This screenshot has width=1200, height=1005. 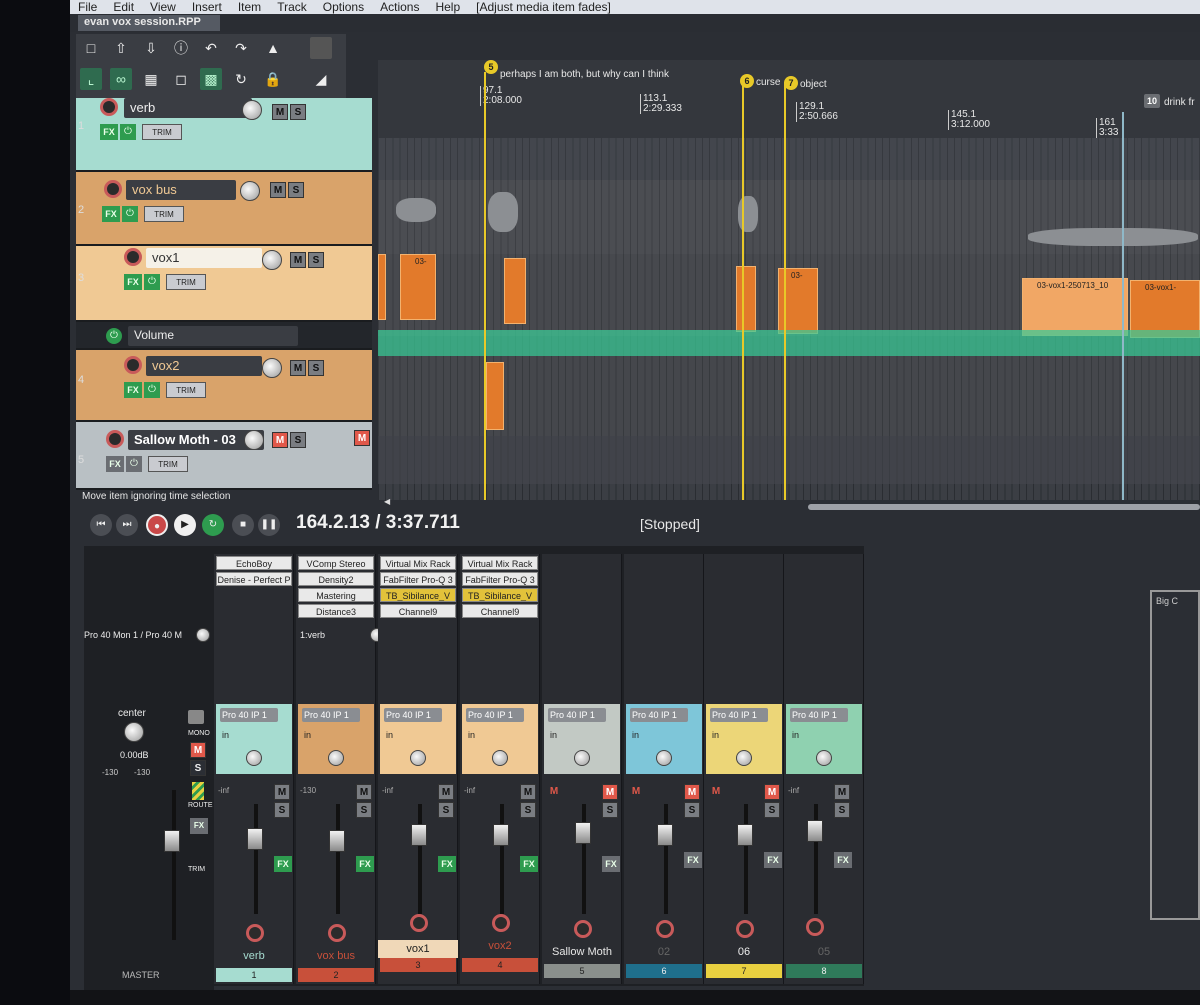 I want to click on lane-sallow-moth, so click(x=789, y=460).